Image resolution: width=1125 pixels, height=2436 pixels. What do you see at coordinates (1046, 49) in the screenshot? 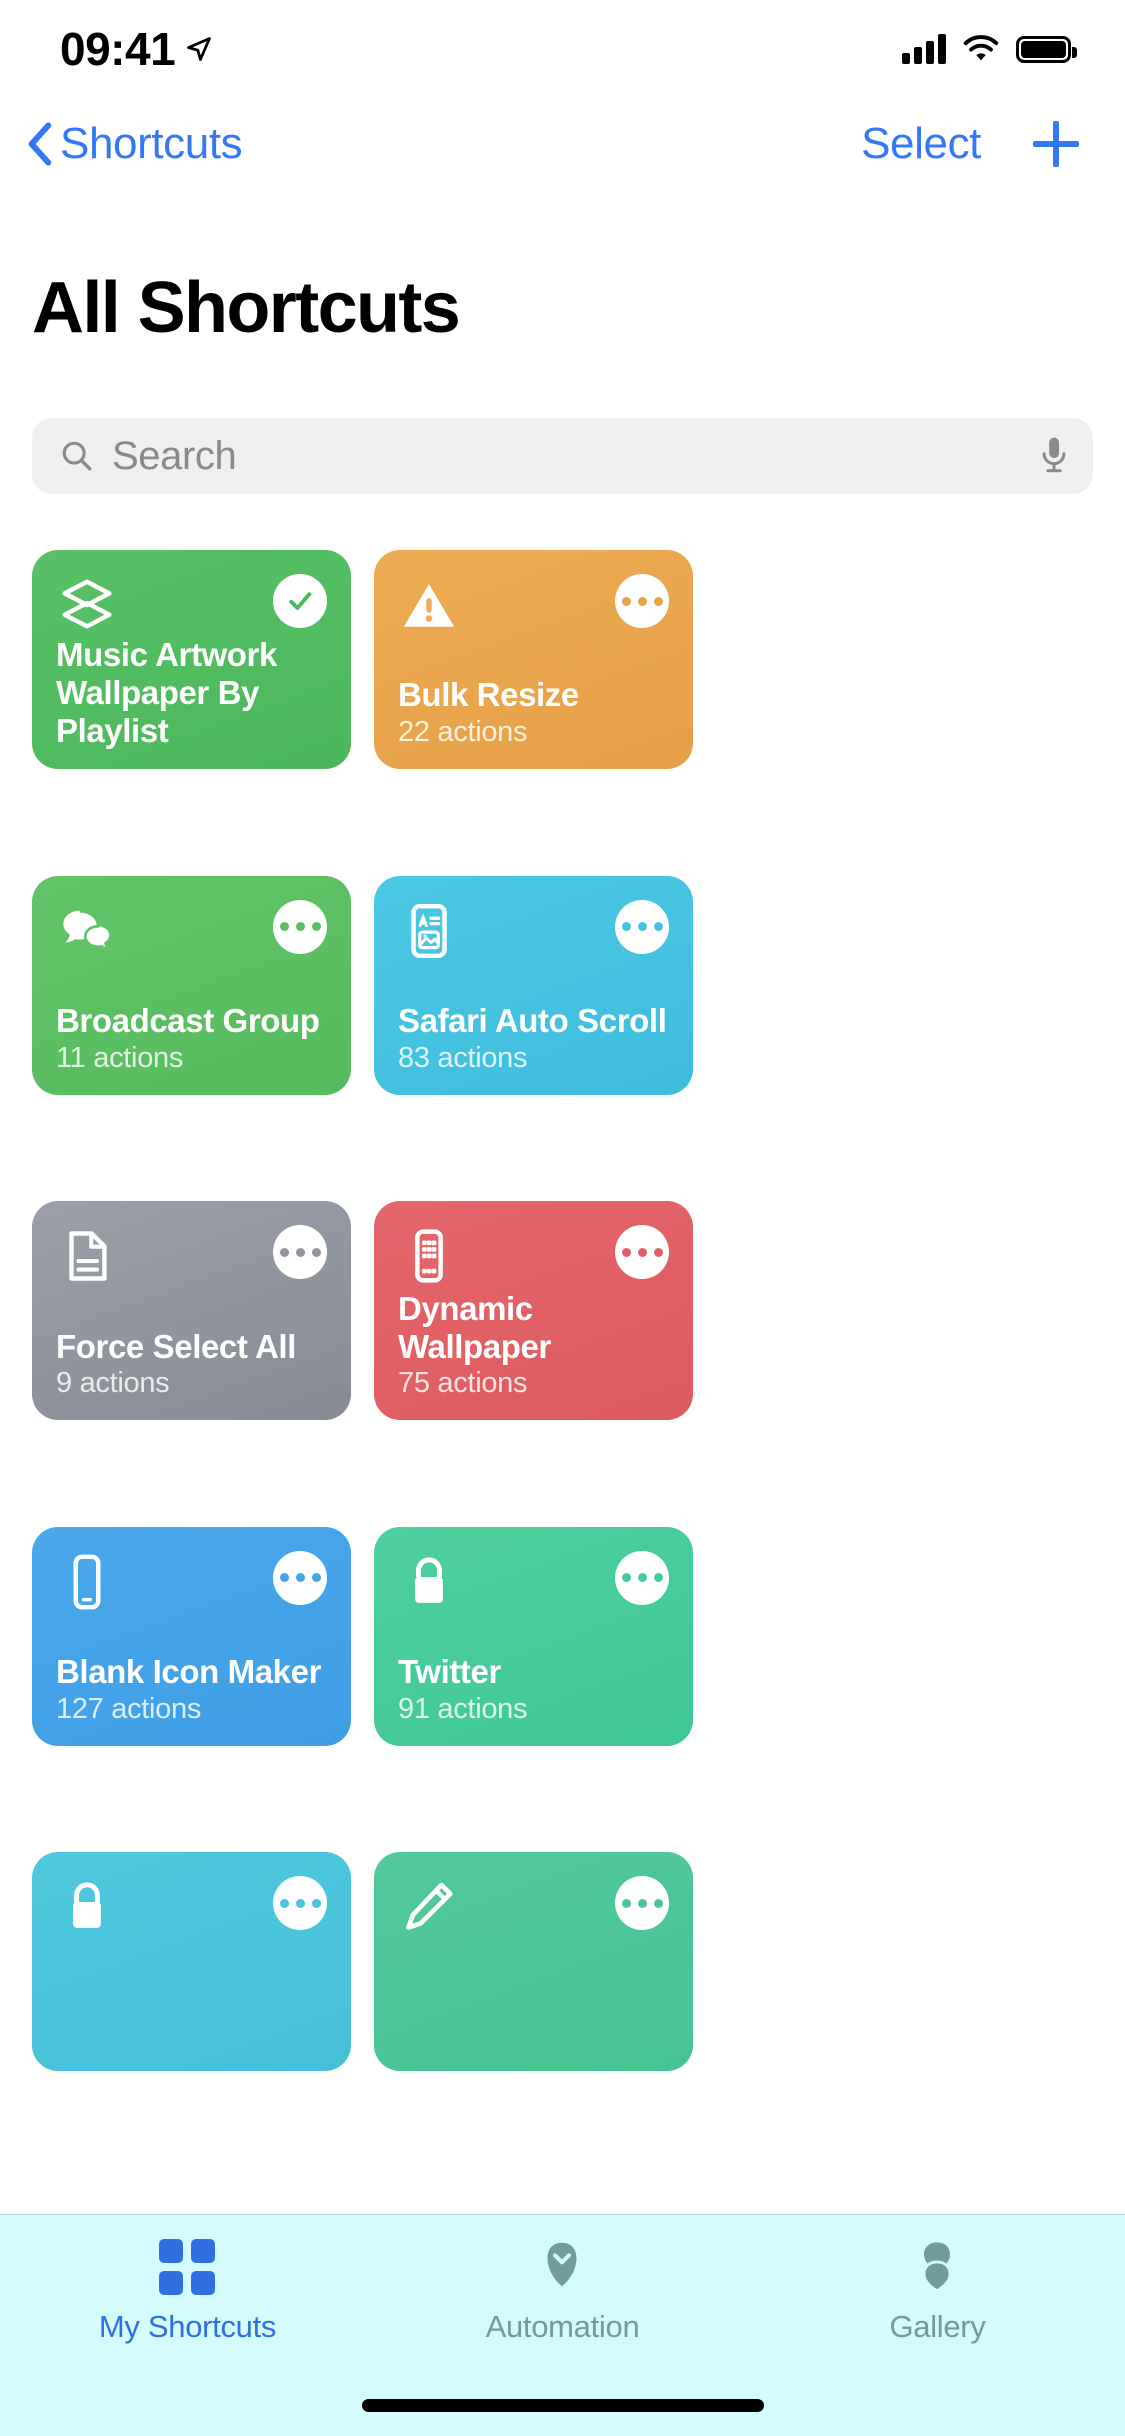
I see `battery-full-icon` at bounding box center [1046, 49].